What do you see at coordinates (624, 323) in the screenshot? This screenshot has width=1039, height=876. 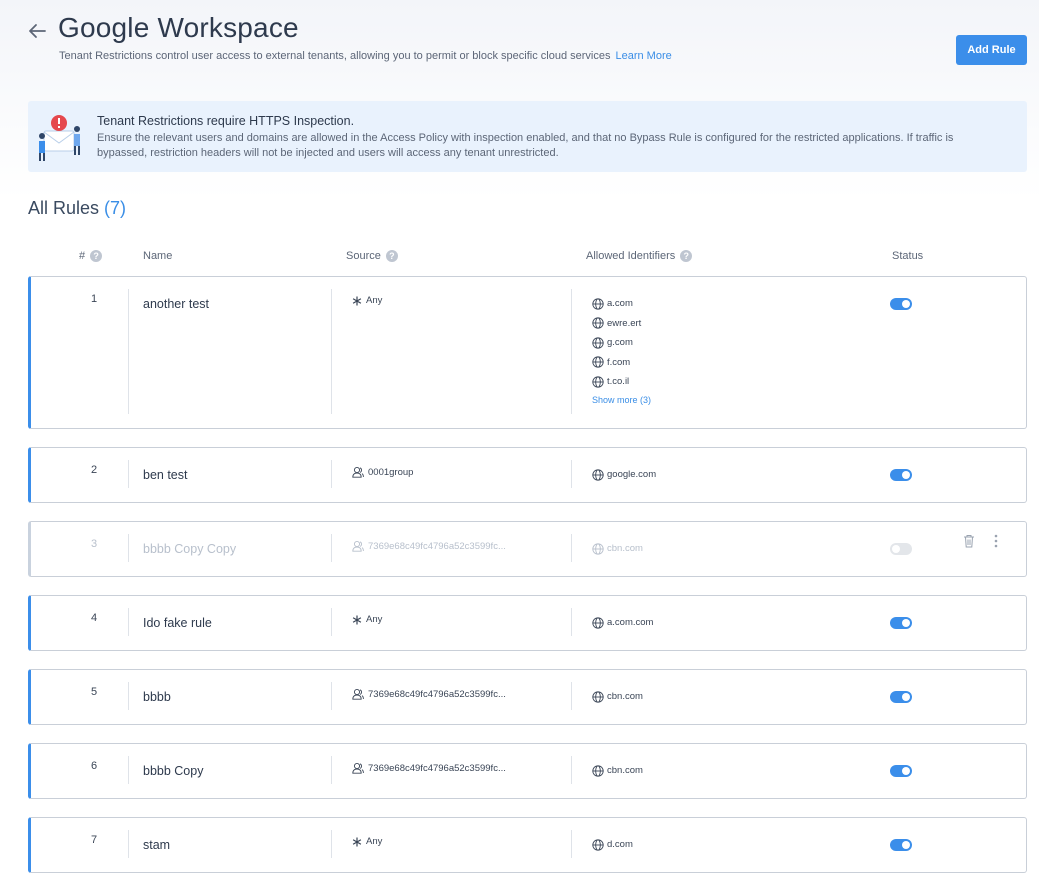 I see `identifier-label: ewre.ert` at bounding box center [624, 323].